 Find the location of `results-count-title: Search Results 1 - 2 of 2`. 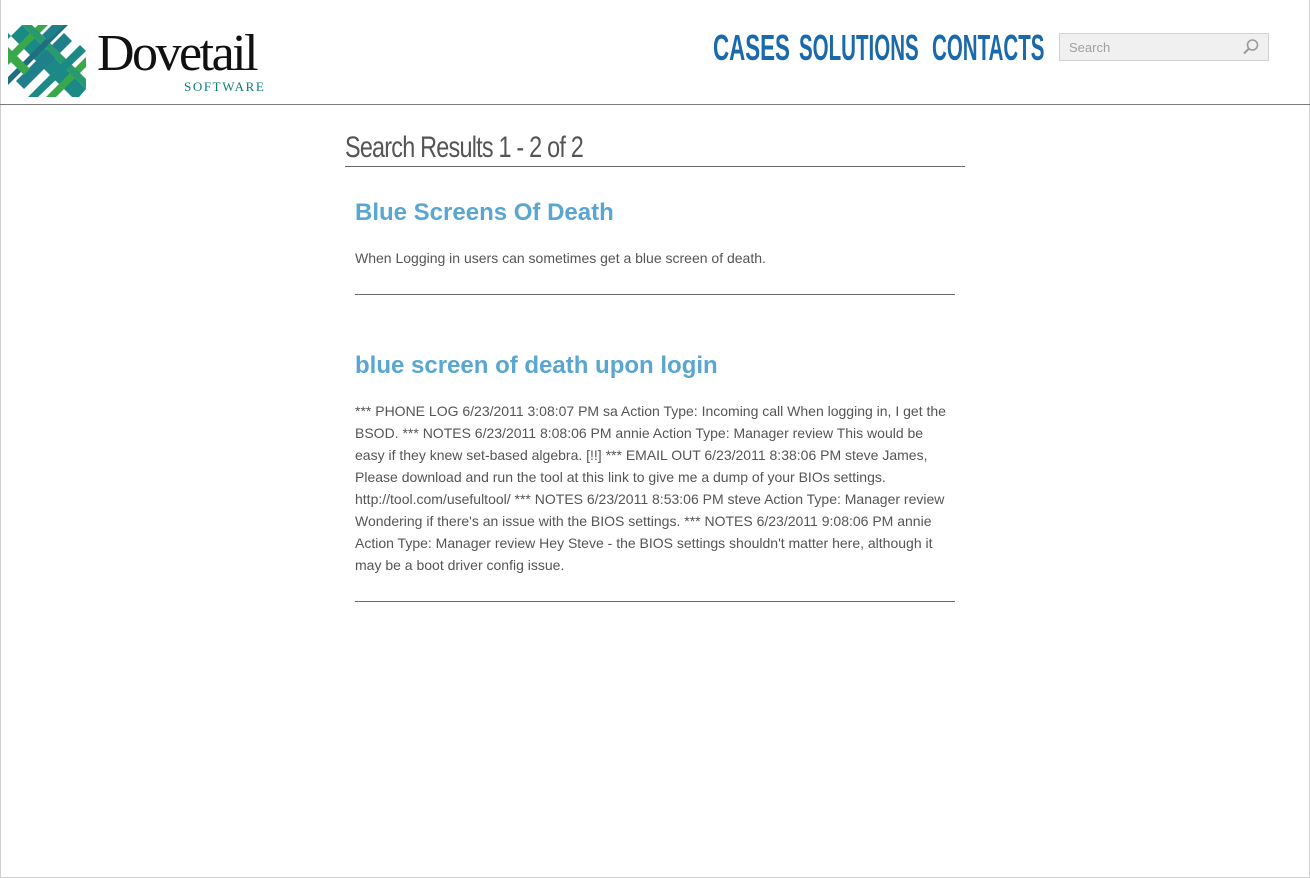

results-count-title: Search Results 1 - 2 of 2 is located at coordinates (464, 147).